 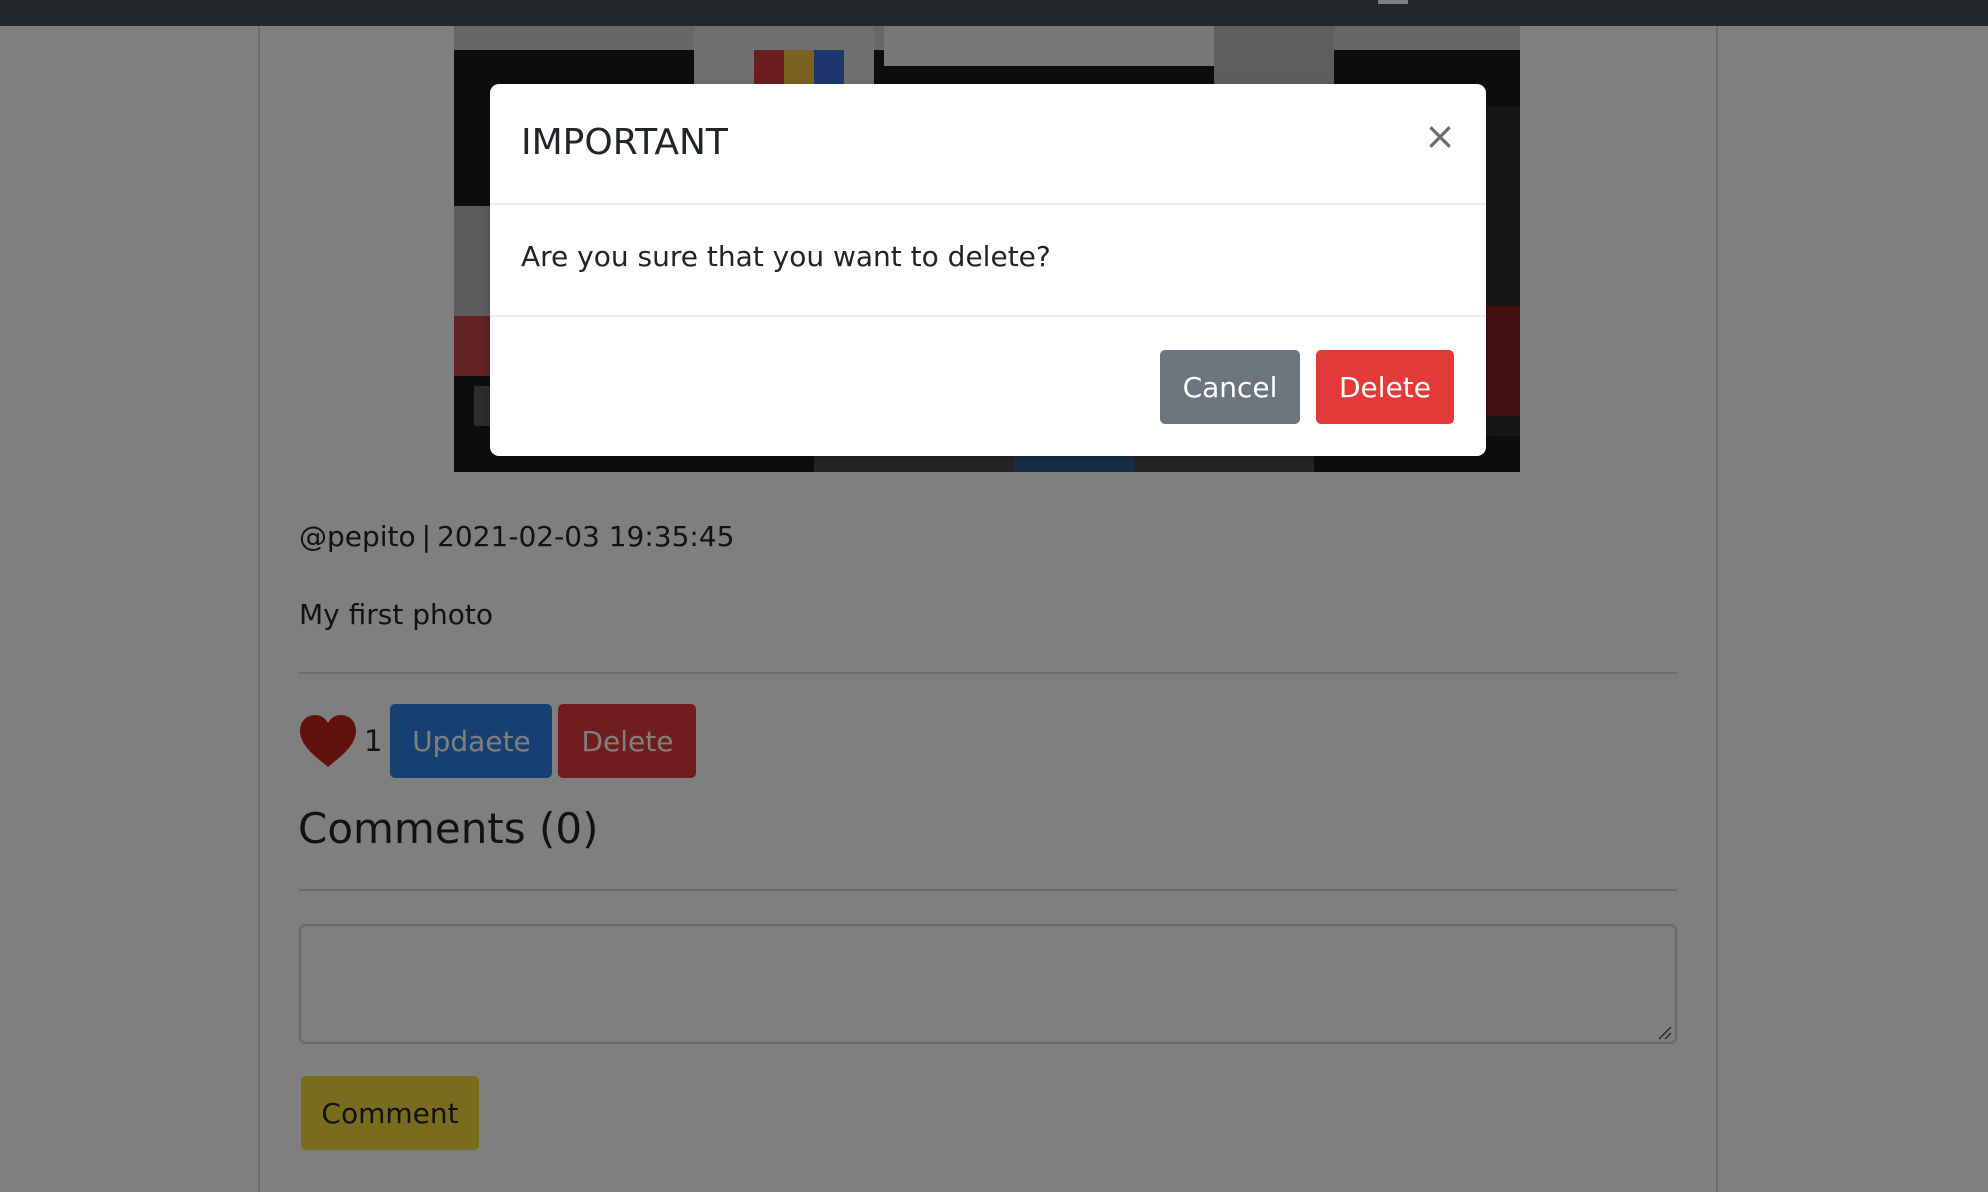 What do you see at coordinates (624, 142) in the screenshot?
I see `modal-title: IMPORTANT` at bounding box center [624, 142].